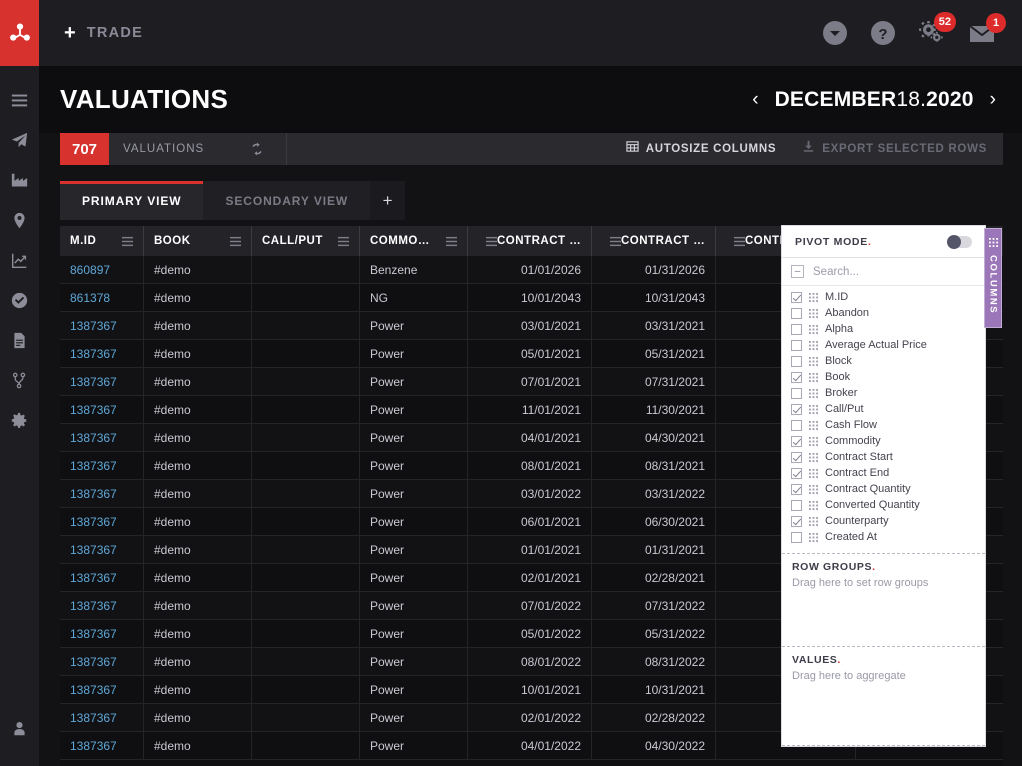 The height and width of the screenshot is (766, 1022). I want to click on collapse-box-icon: –, so click(797, 271).